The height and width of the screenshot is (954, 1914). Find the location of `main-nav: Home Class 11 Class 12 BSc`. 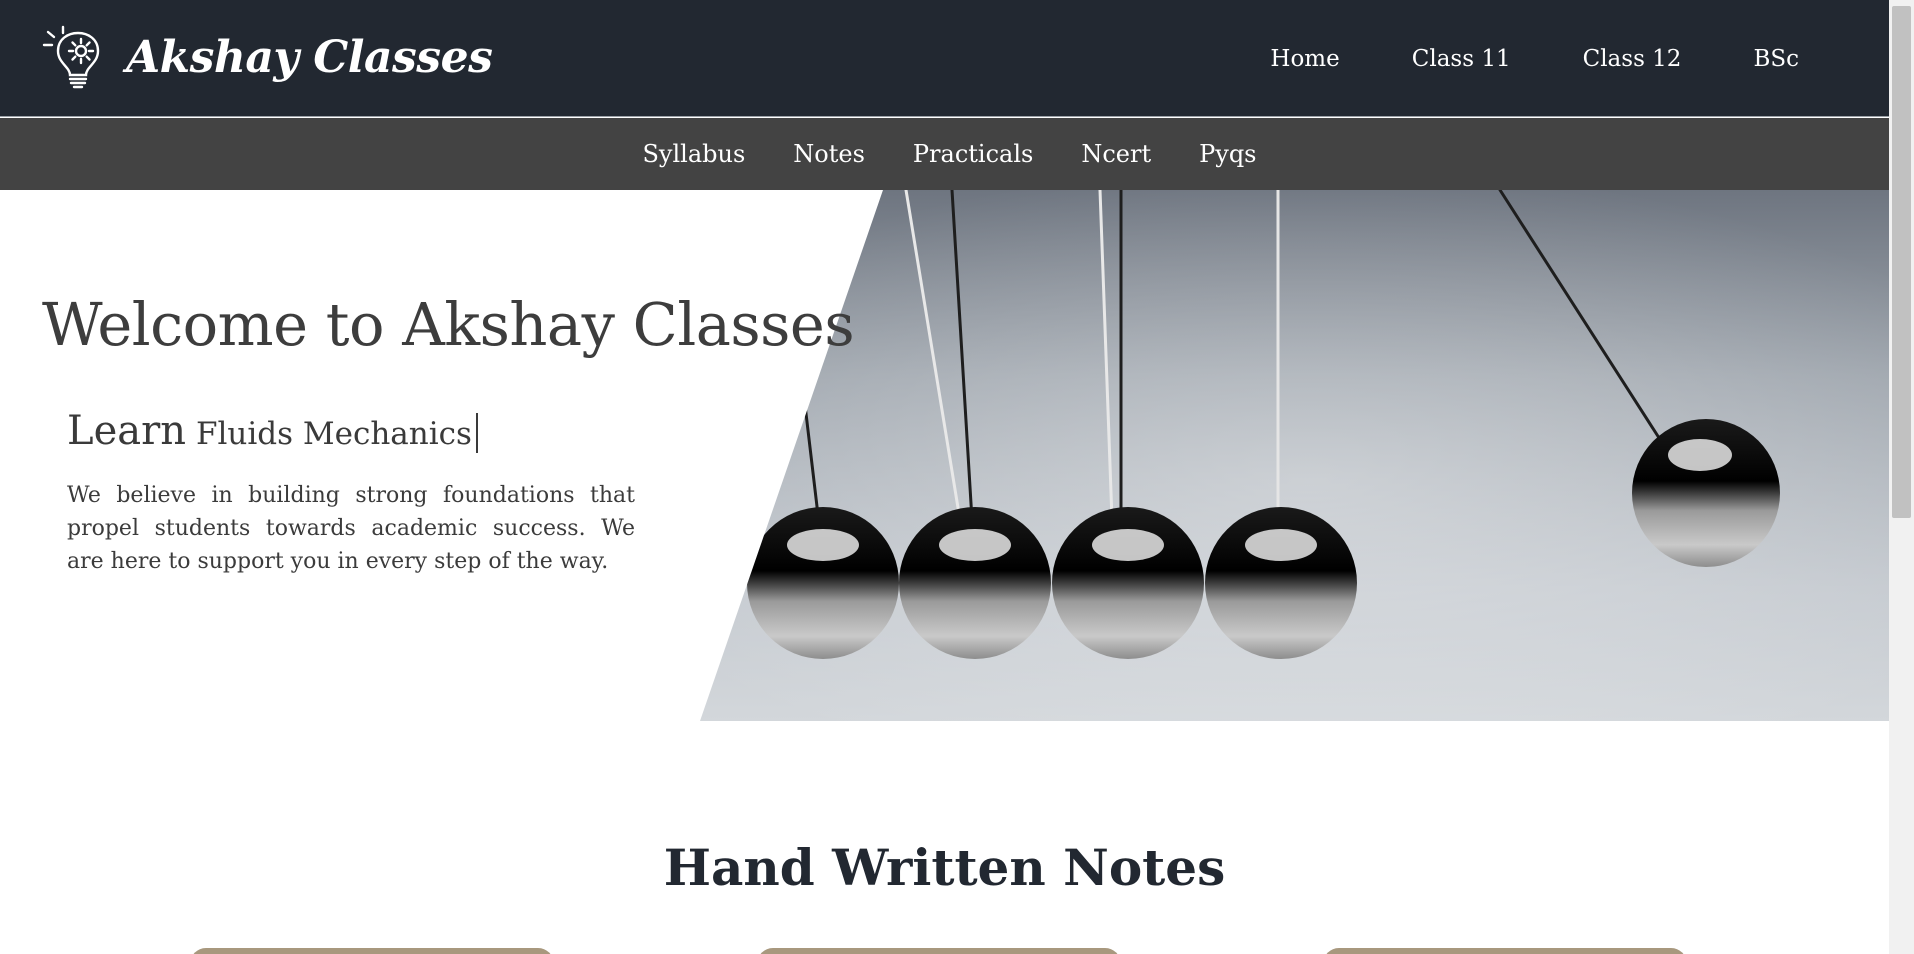

main-nav: Home Class 11 Class 12 BSc is located at coordinates (1534, 58).